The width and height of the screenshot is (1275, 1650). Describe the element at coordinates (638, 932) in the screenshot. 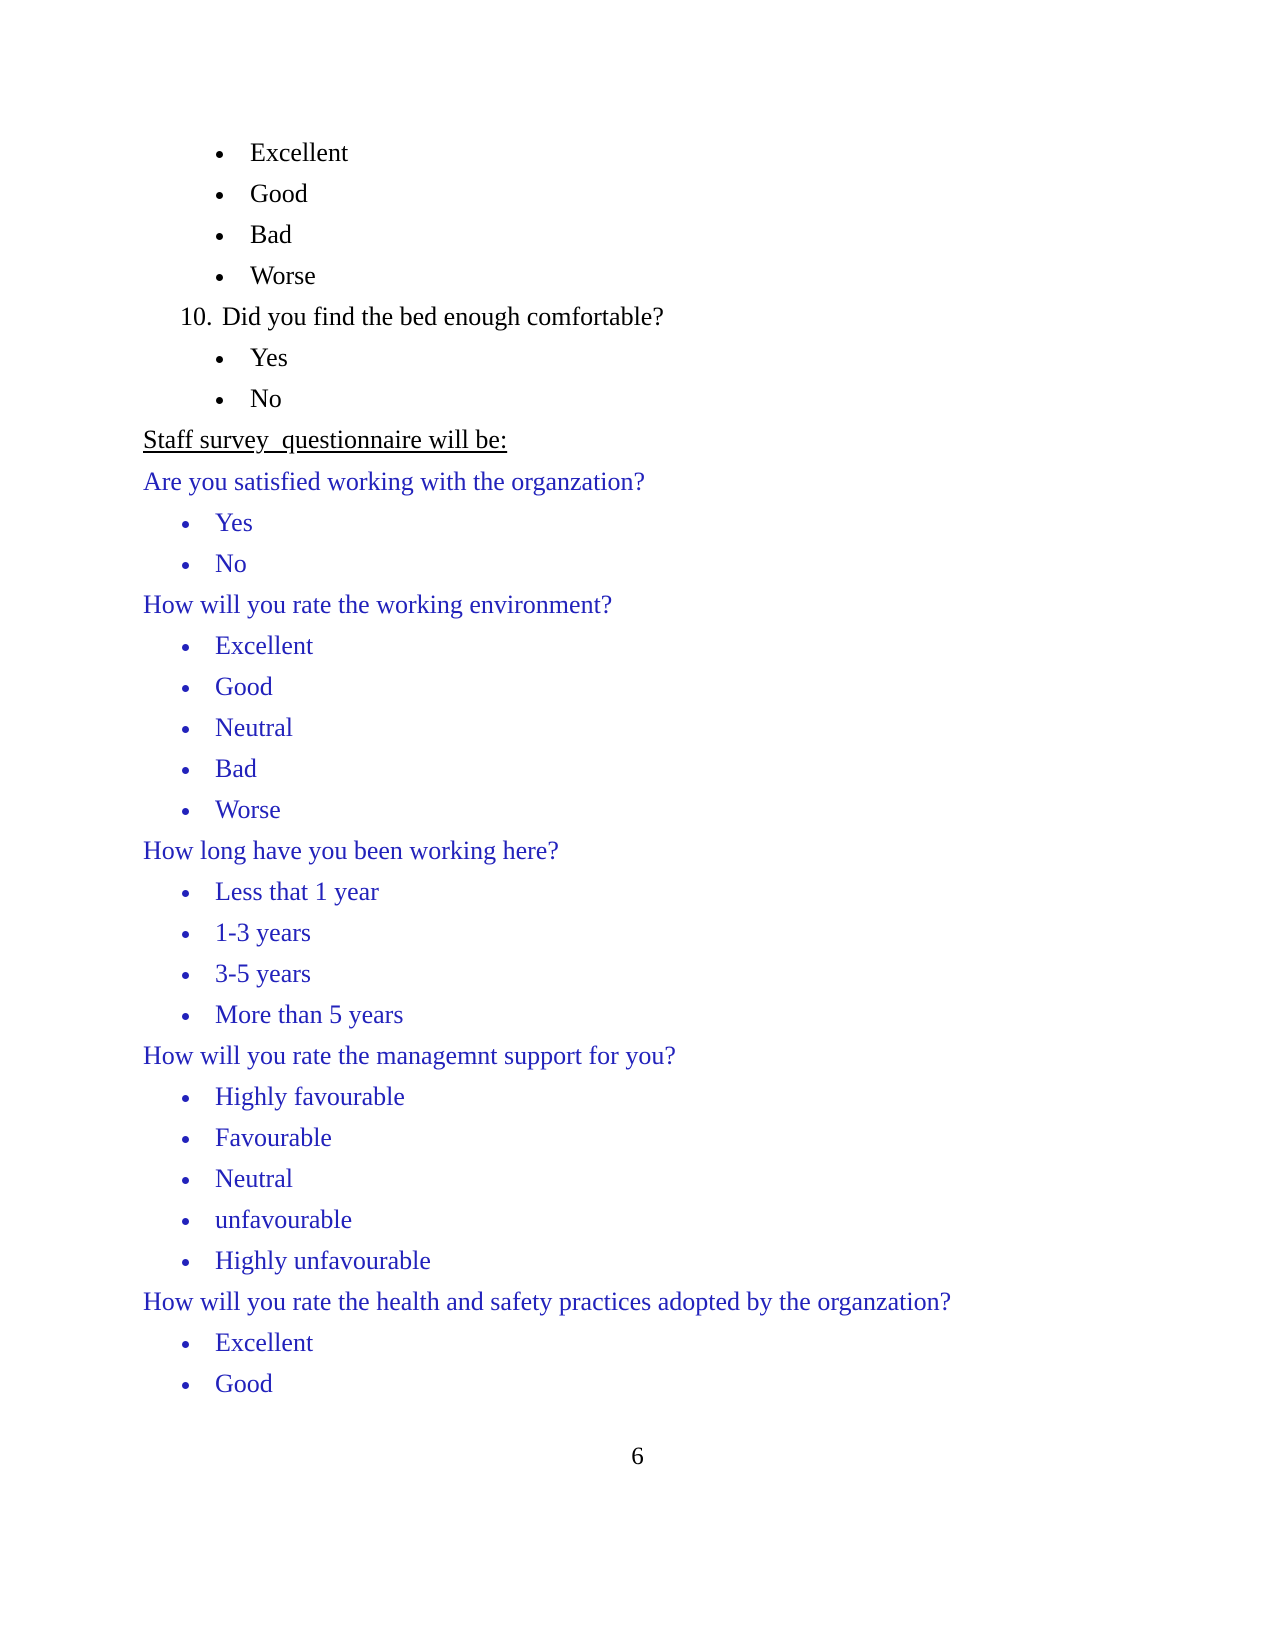

I see `list-item: 1-3 years` at that location.